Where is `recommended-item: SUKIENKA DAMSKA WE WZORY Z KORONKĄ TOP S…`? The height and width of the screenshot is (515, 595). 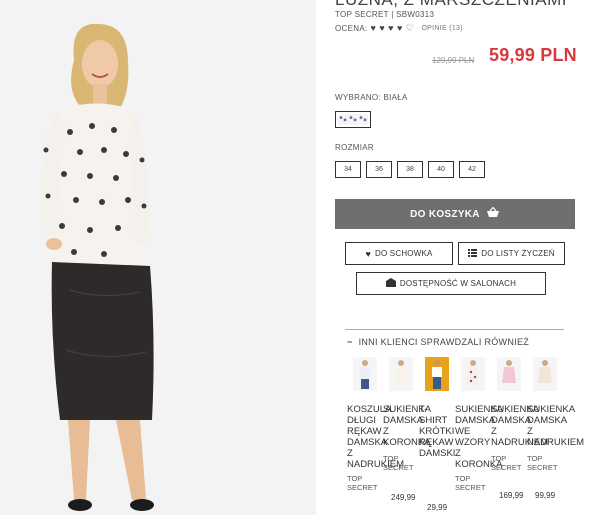 recommended-item: SUKIENKA DAMSKA WE WZORY Z KORONKĄ TOP S… is located at coordinates (479, 424).